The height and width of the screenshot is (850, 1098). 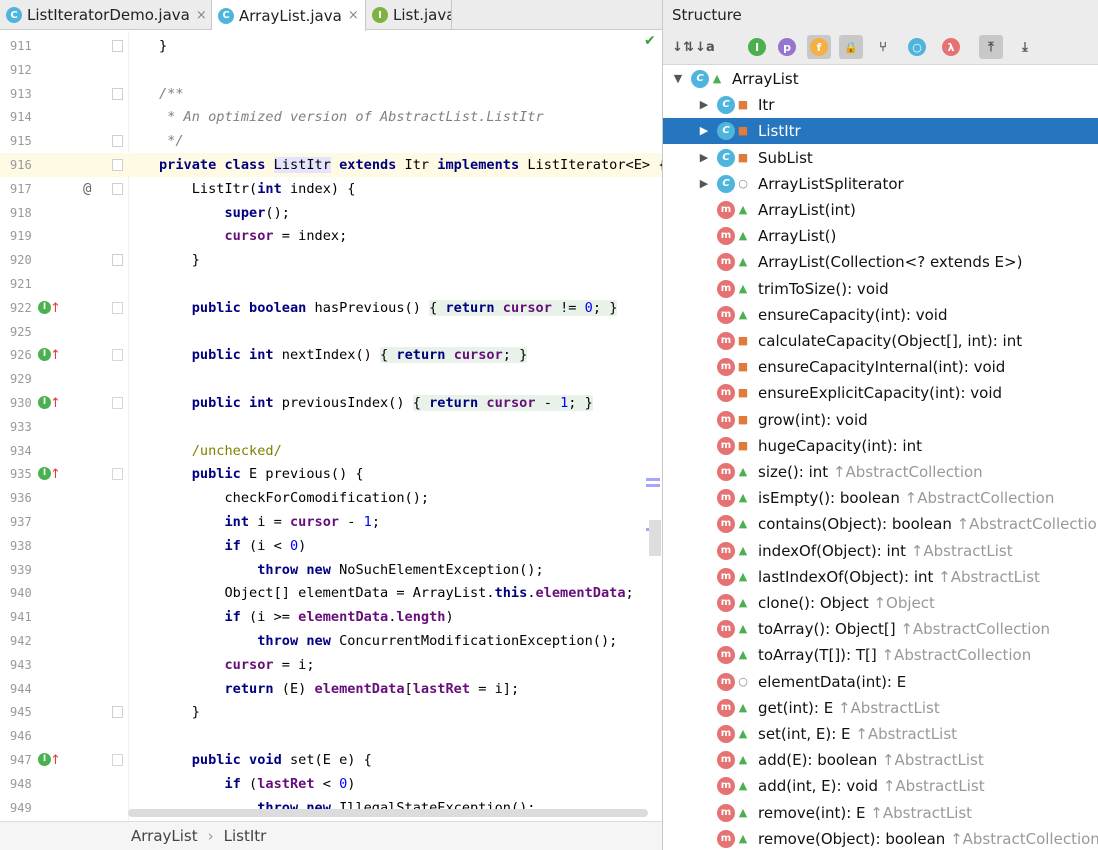 What do you see at coordinates (880, 315) in the screenshot?
I see `tree-item-ensurecapacity: m ▲ ensureCapacity(int): void` at bounding box center [880, 315].